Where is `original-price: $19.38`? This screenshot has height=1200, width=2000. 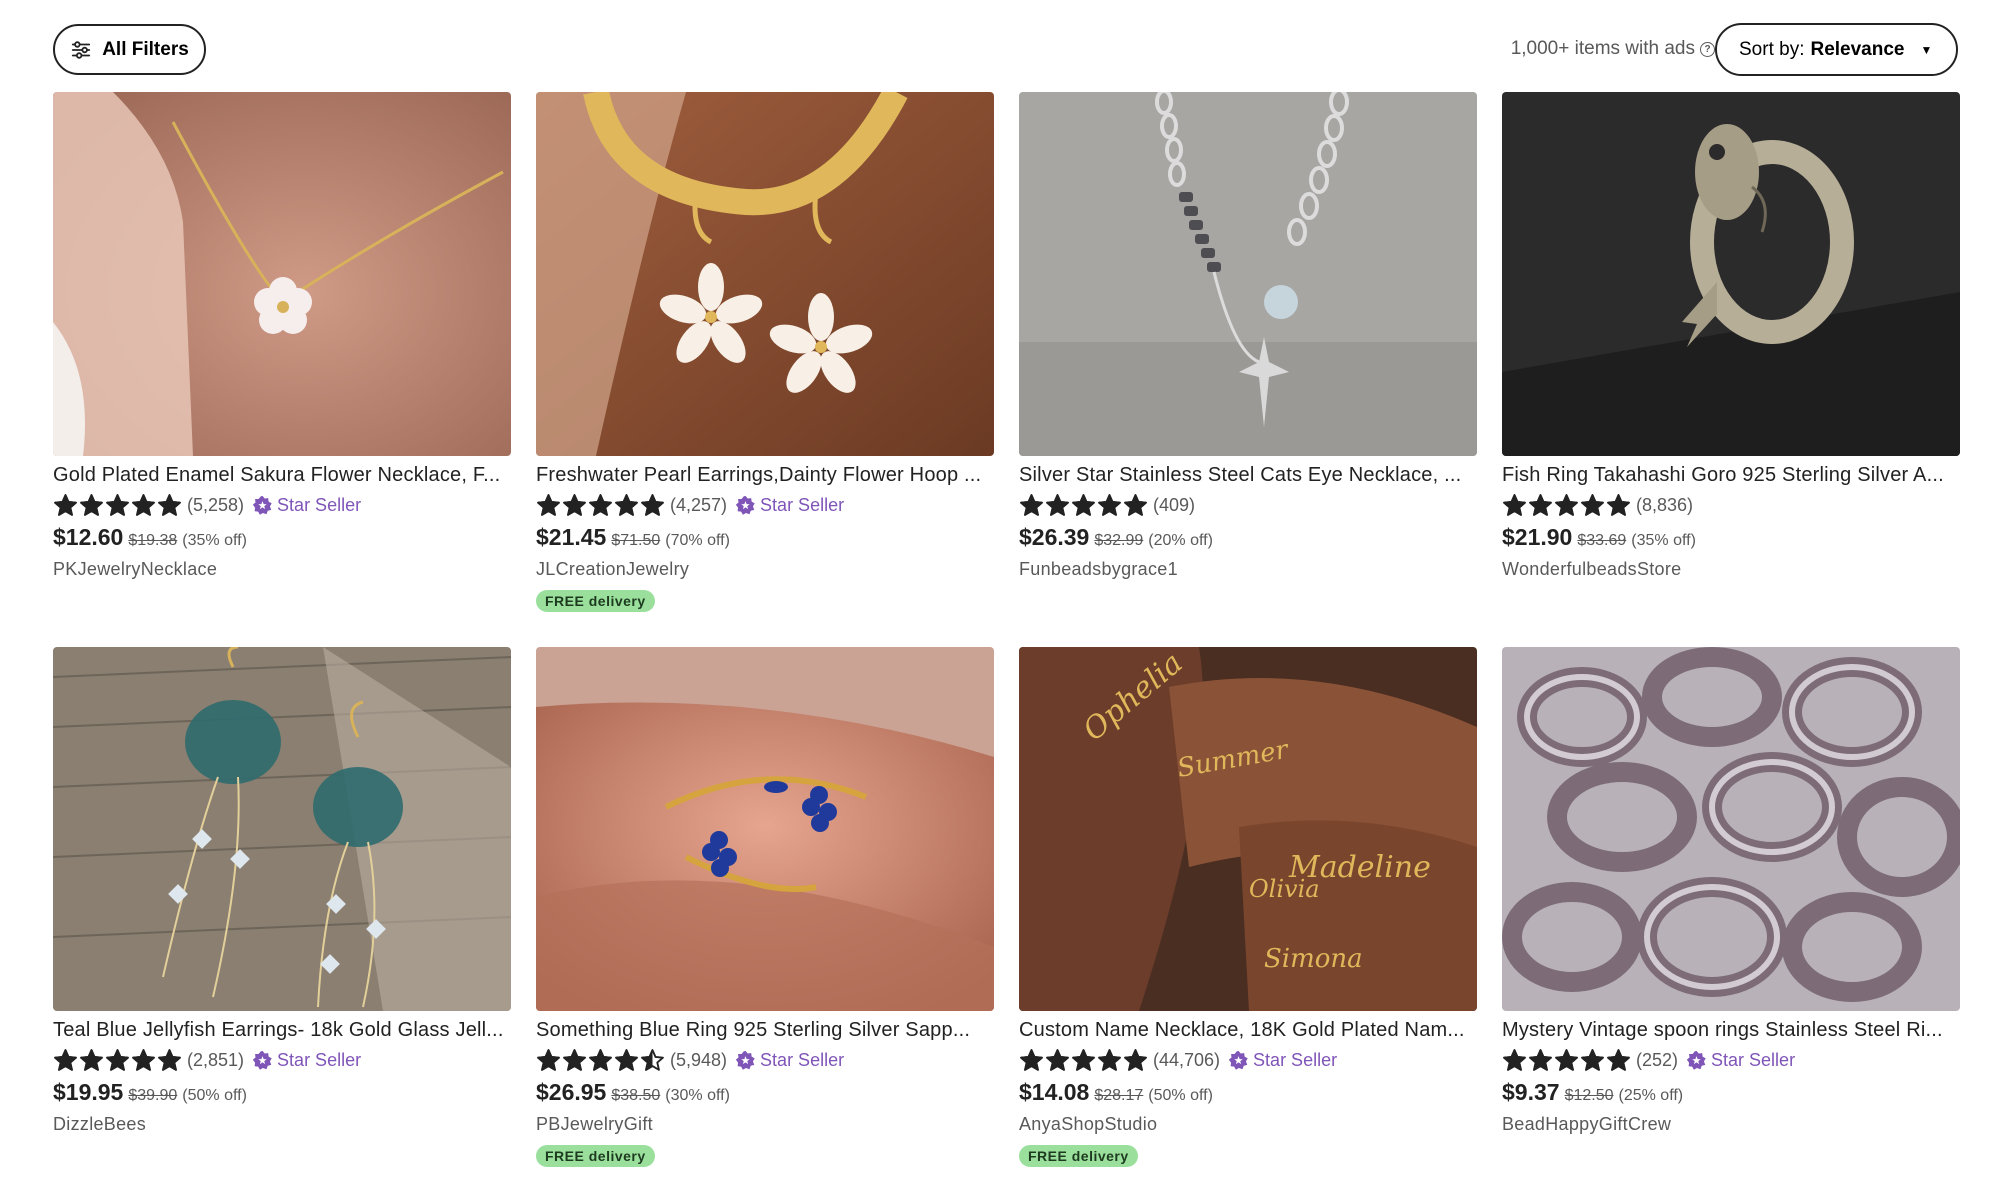
original-price: $19.38 is located at coordinates (153, 540).